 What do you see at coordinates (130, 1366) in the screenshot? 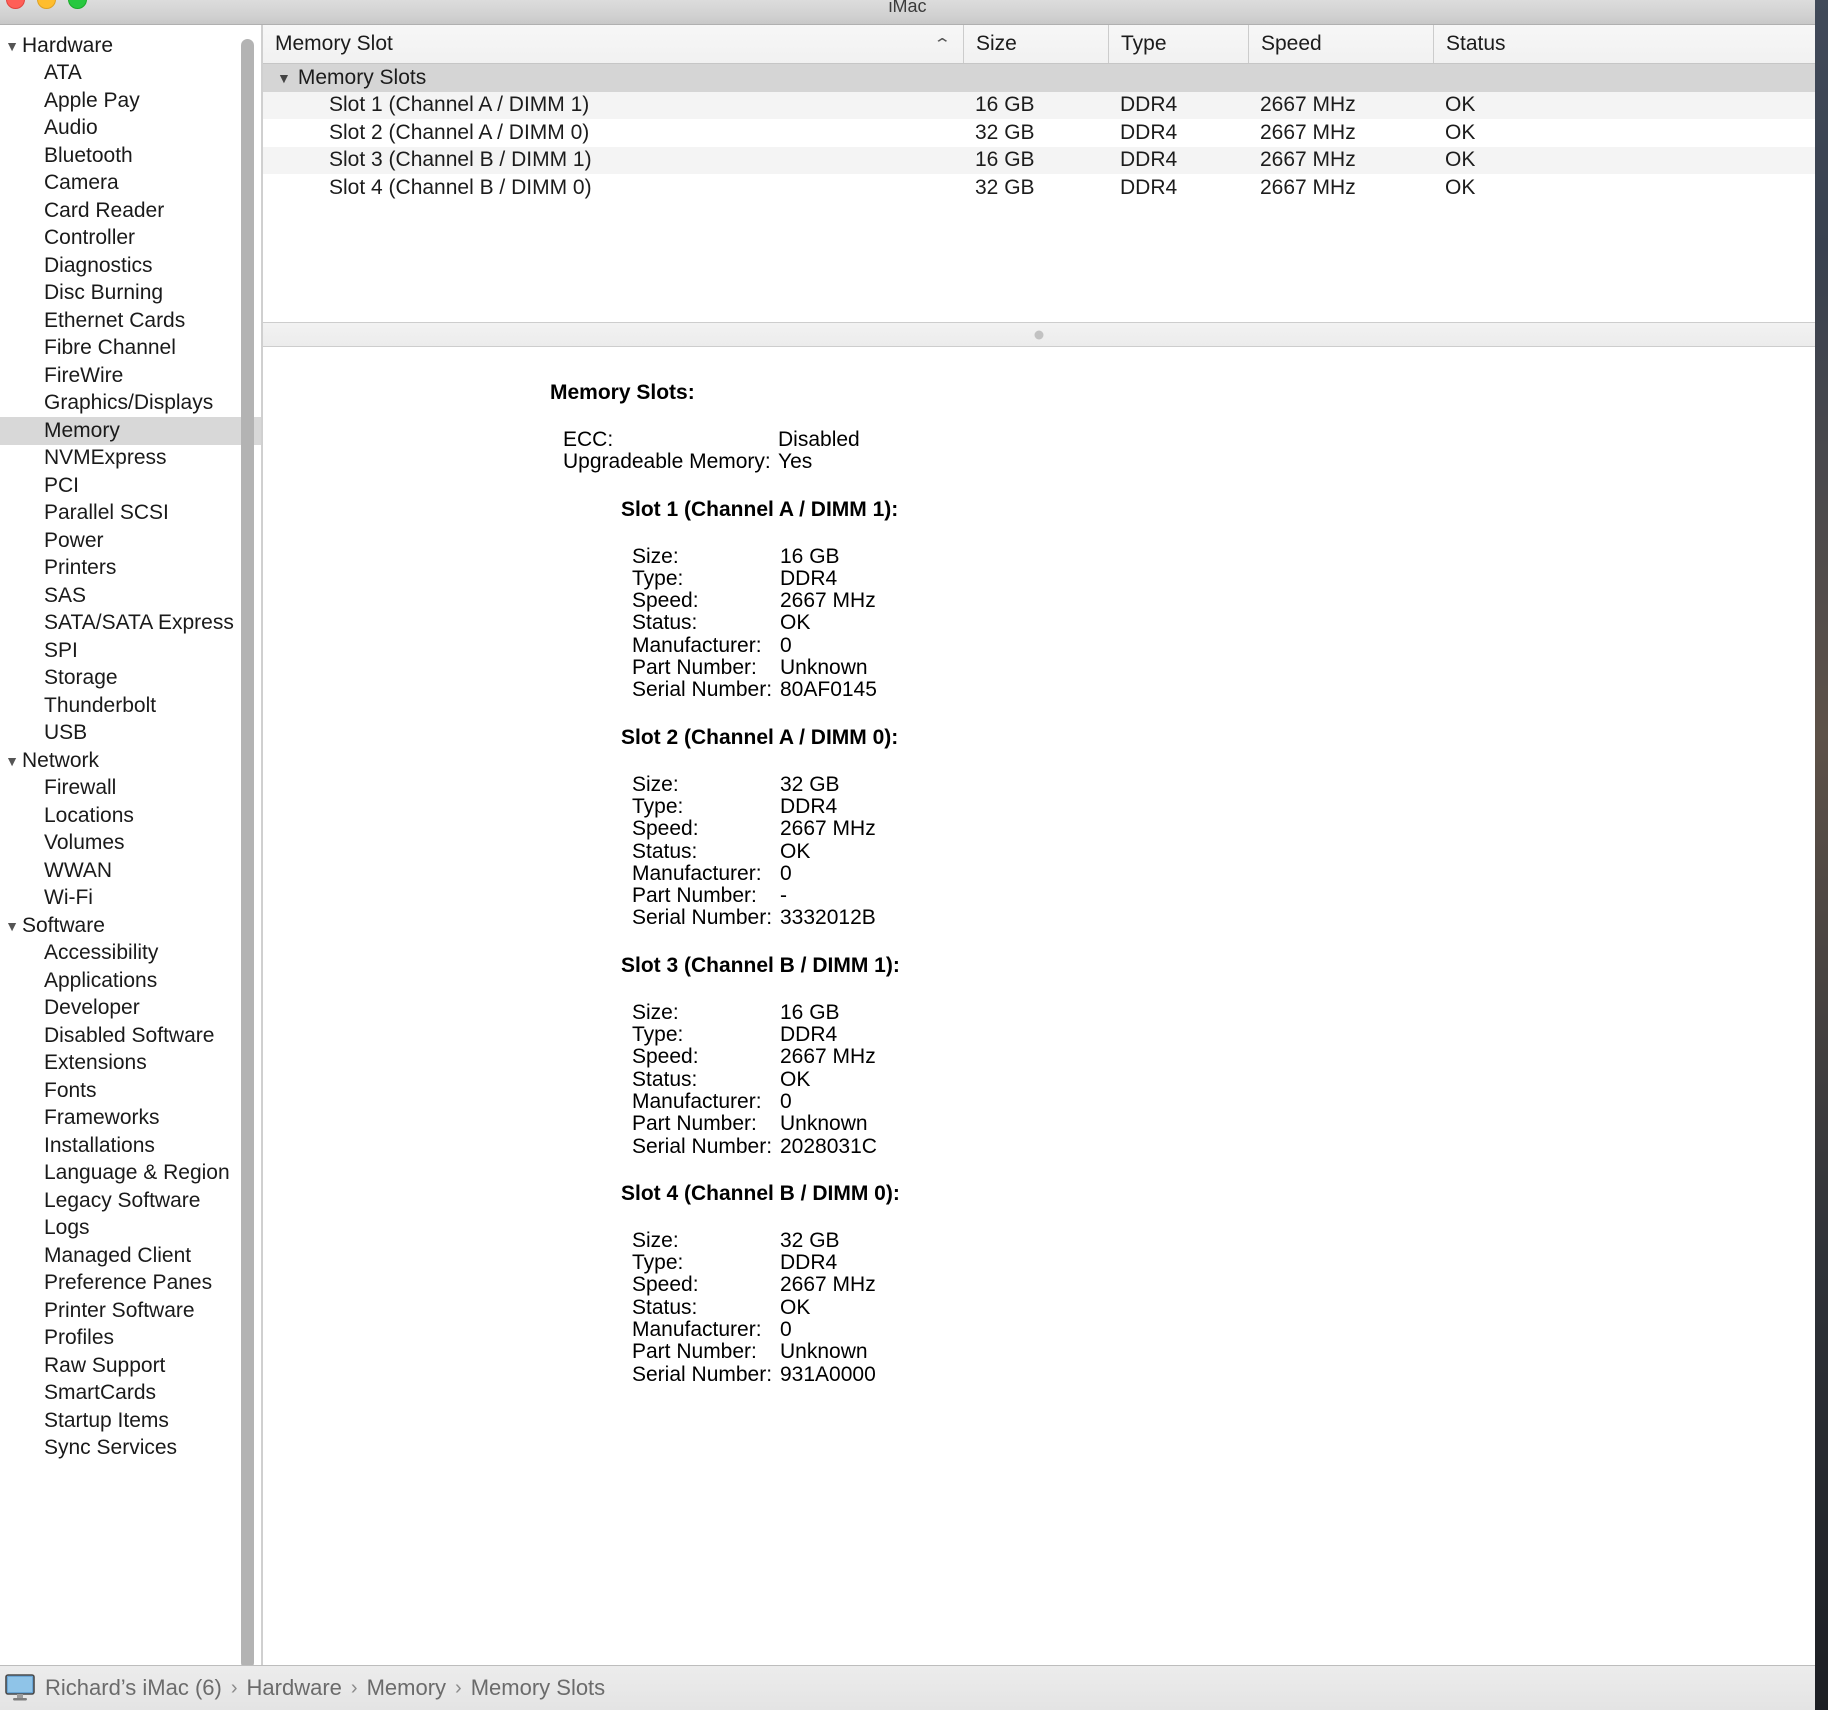
I see `sidebar-item-raw-support: Raw Support` at bounding box center [130, 1366].